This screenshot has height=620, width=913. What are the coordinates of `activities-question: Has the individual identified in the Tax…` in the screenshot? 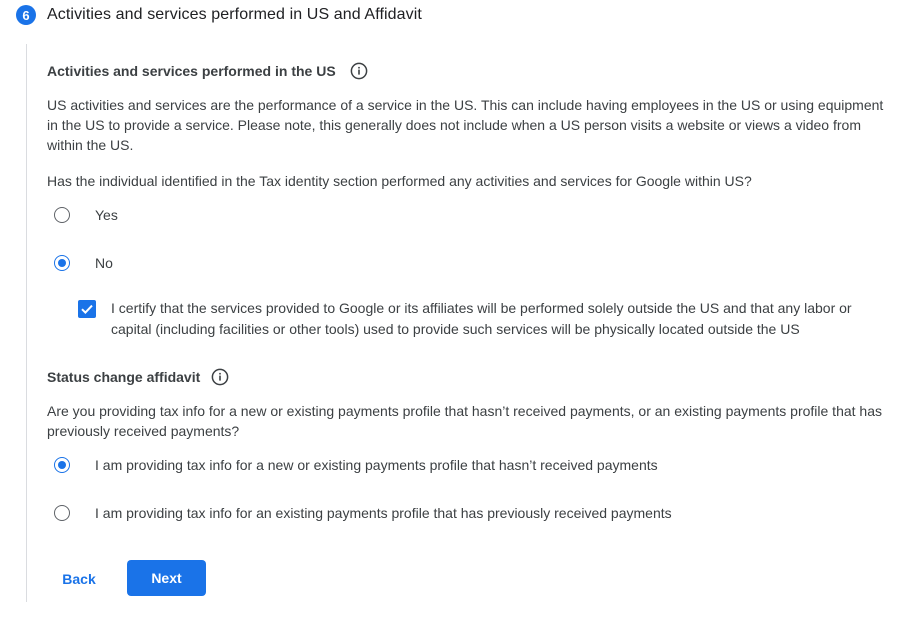 It's located at (399, 181).